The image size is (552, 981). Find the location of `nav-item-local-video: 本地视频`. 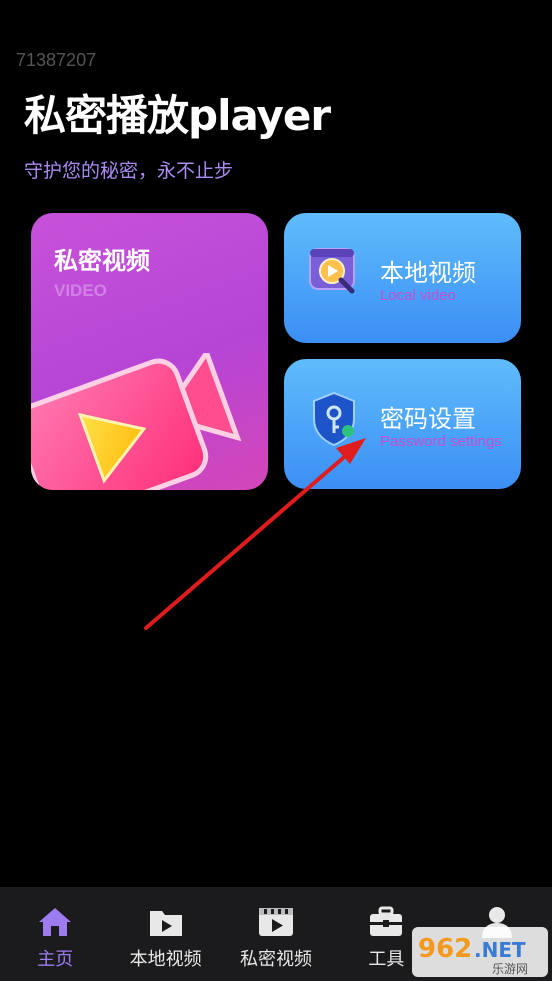

nav-item-local-video: 本地视频 is located at coordinates (165, 934).